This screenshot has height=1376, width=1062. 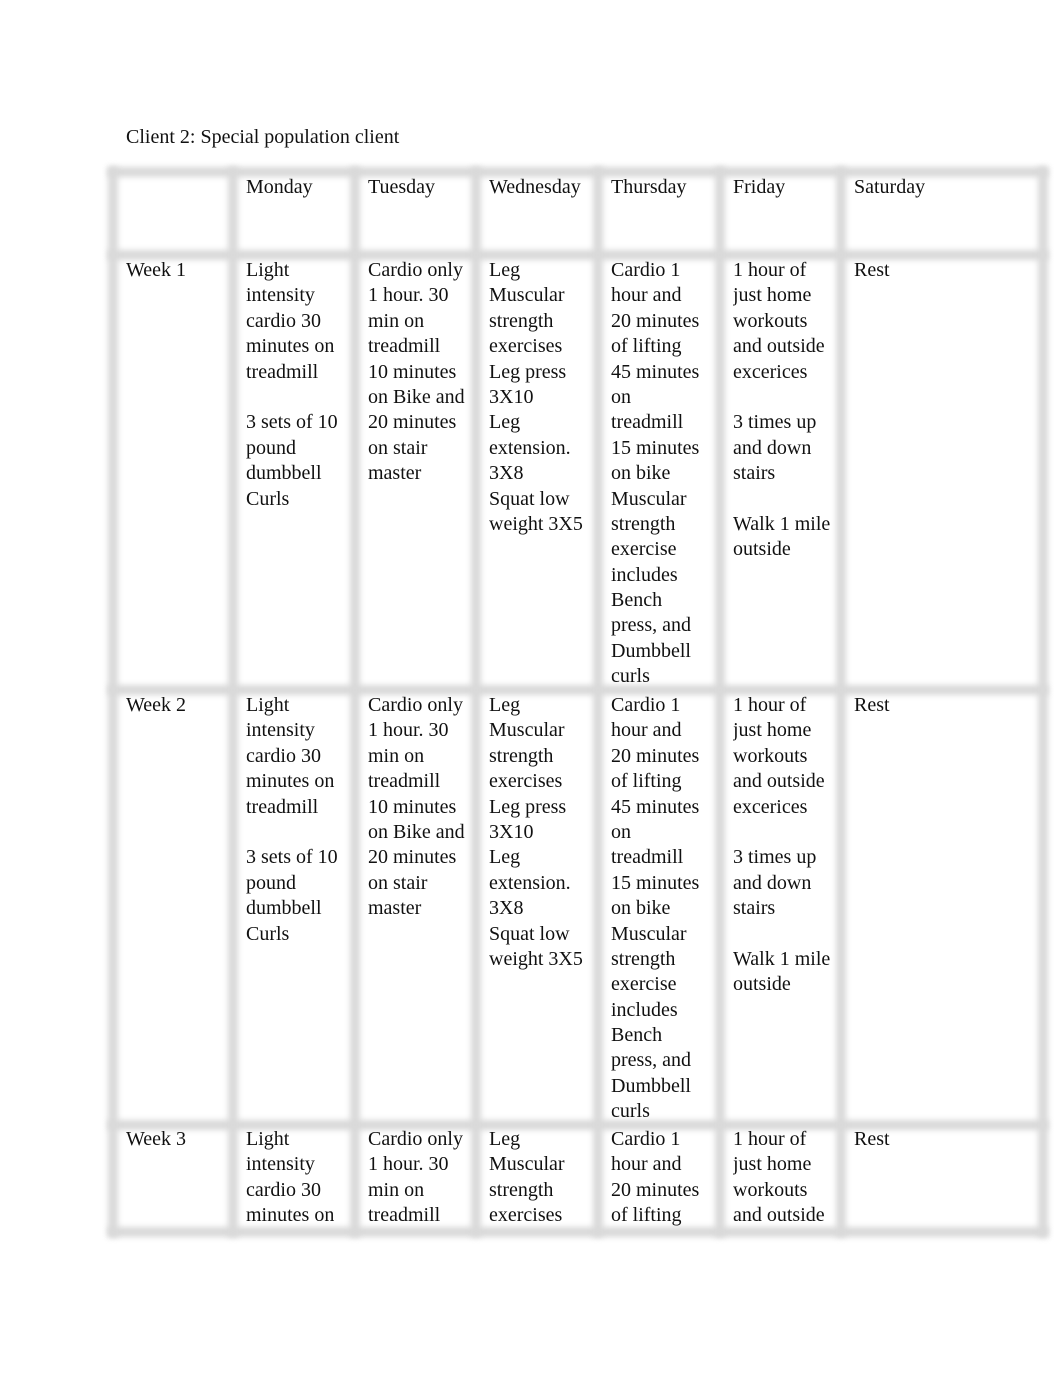 I want to click on header-label: Tuesday, so click(x=402, y=187).